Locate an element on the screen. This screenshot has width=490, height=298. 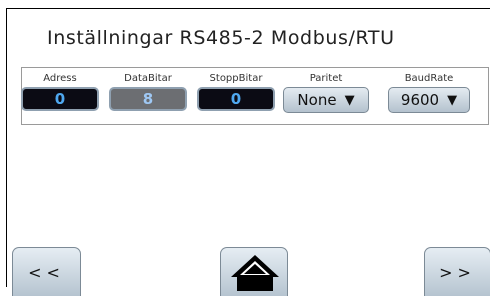
adress-label: Adress is located at coordinates (60, 78).